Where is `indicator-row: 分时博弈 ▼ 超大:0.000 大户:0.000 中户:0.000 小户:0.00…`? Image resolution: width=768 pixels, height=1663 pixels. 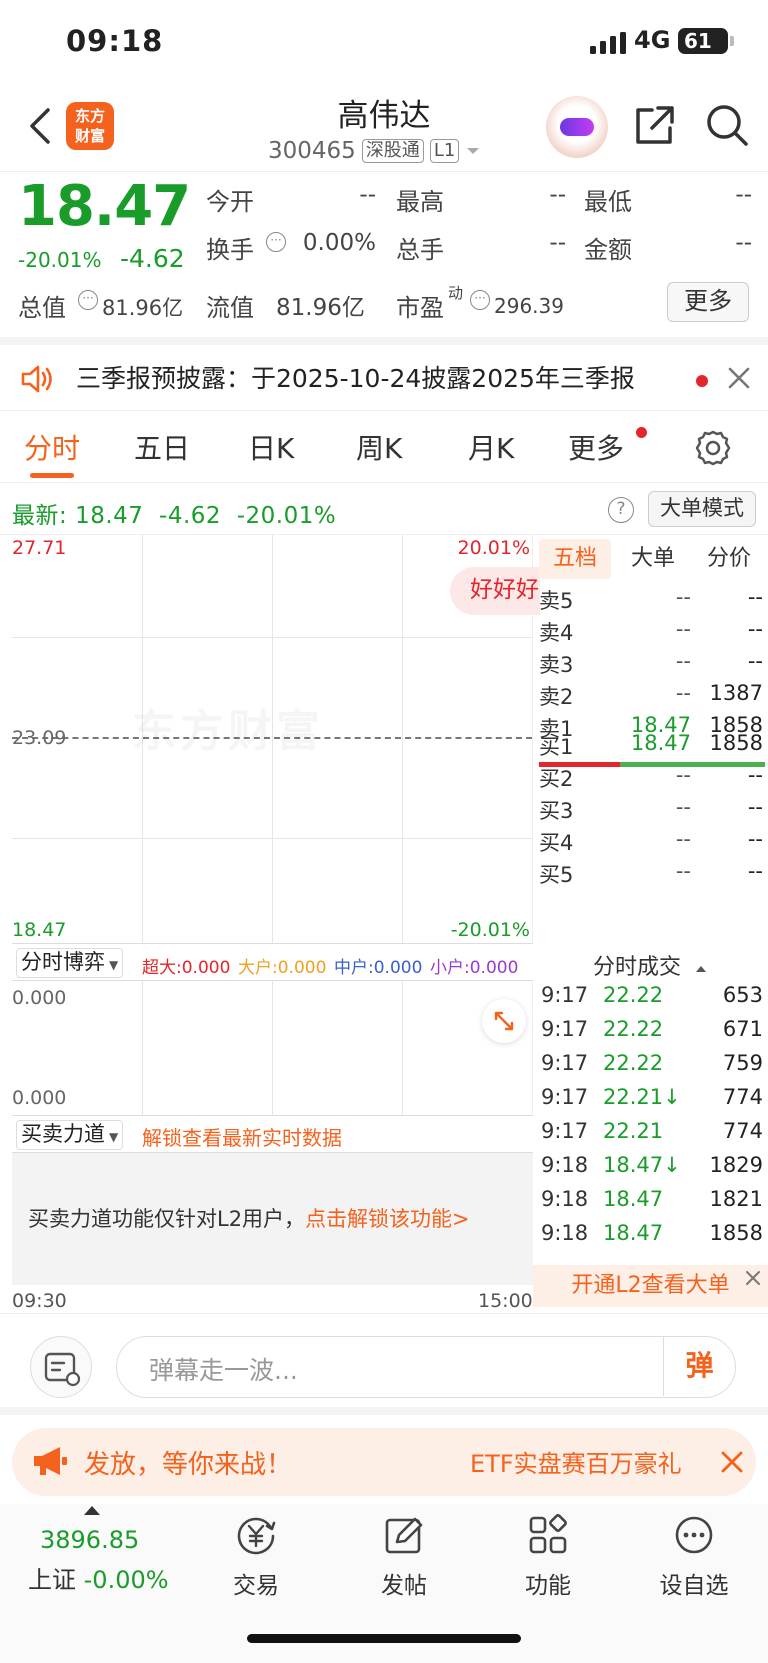 indicator-row: 分时博弈 ▼ 超大:0.000 大户:0.000 中户:0.000 小户:0.00… is located at coordinates (272, 962).